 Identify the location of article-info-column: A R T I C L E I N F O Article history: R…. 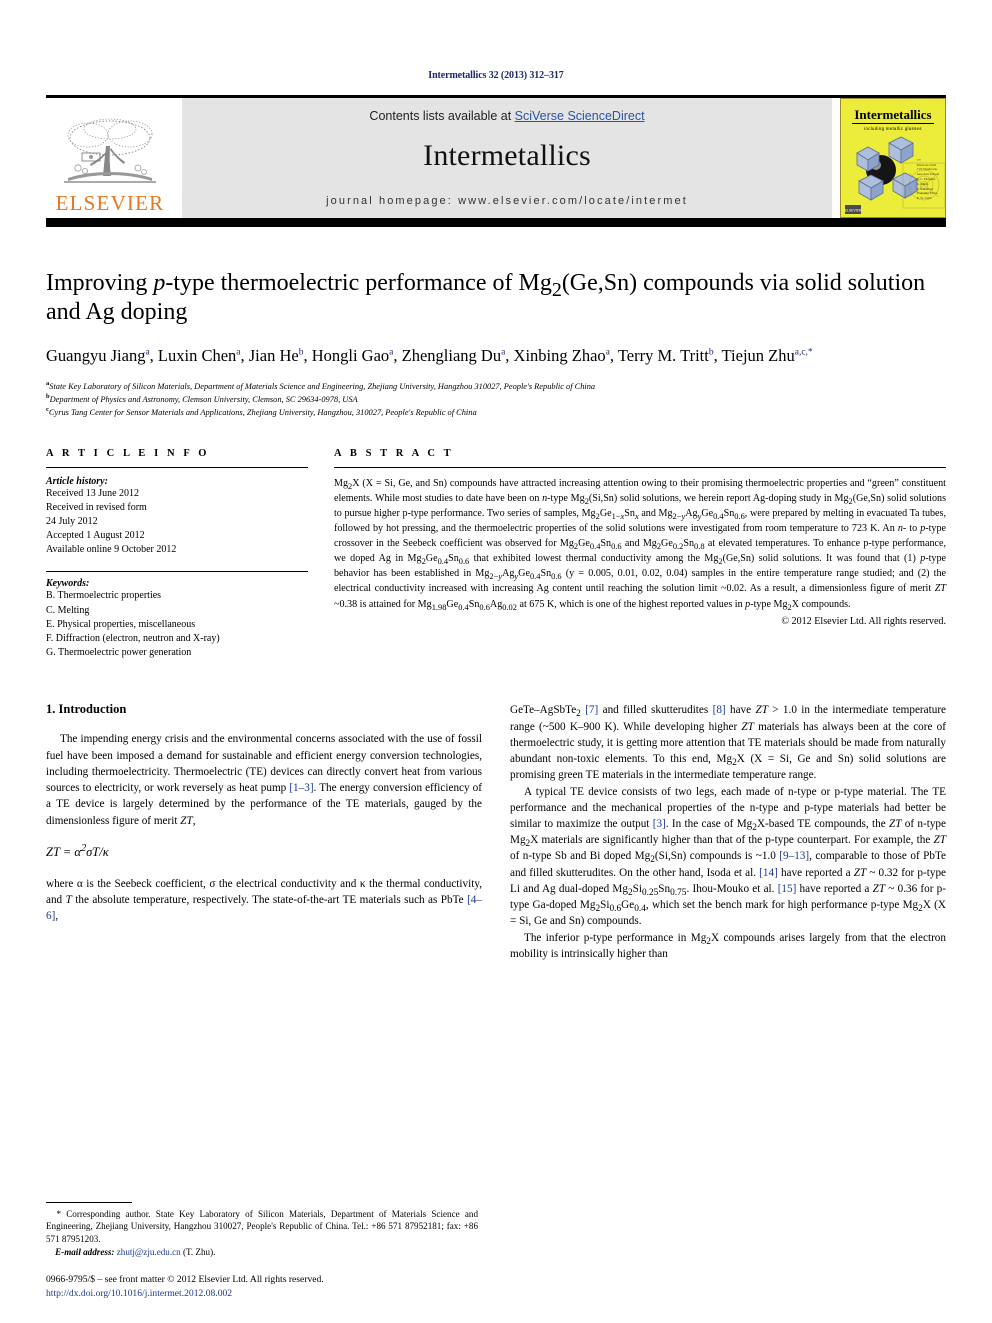
(177, 554).